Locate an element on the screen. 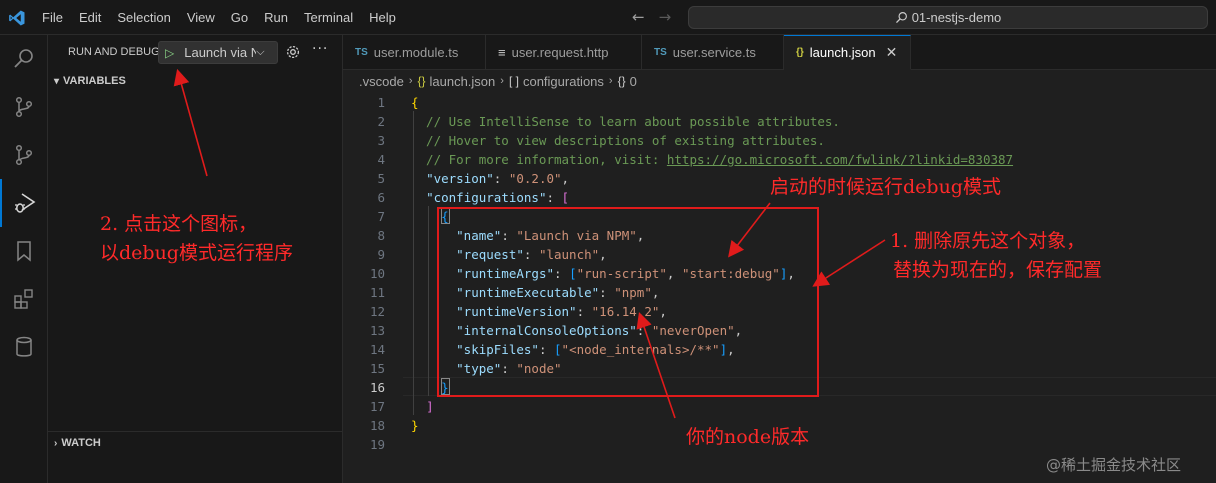  menu-item-file: File is located at coordinates (52, 17).